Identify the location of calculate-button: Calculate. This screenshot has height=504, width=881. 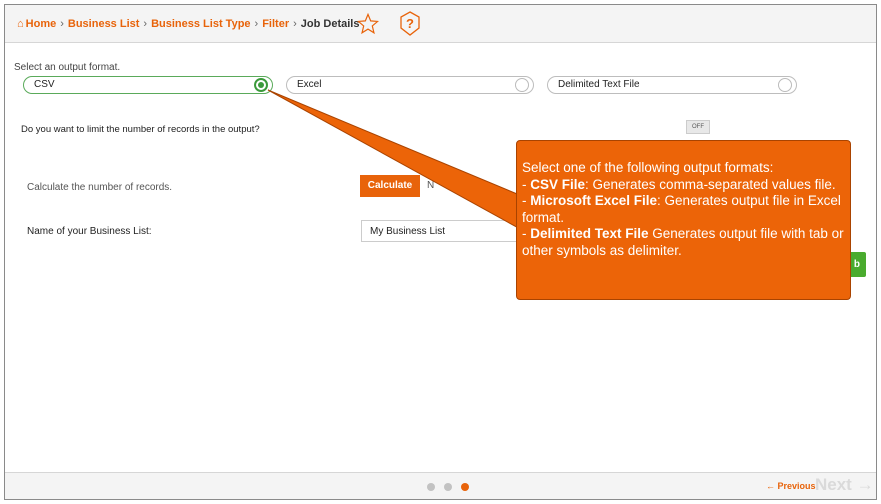
(390, 186).